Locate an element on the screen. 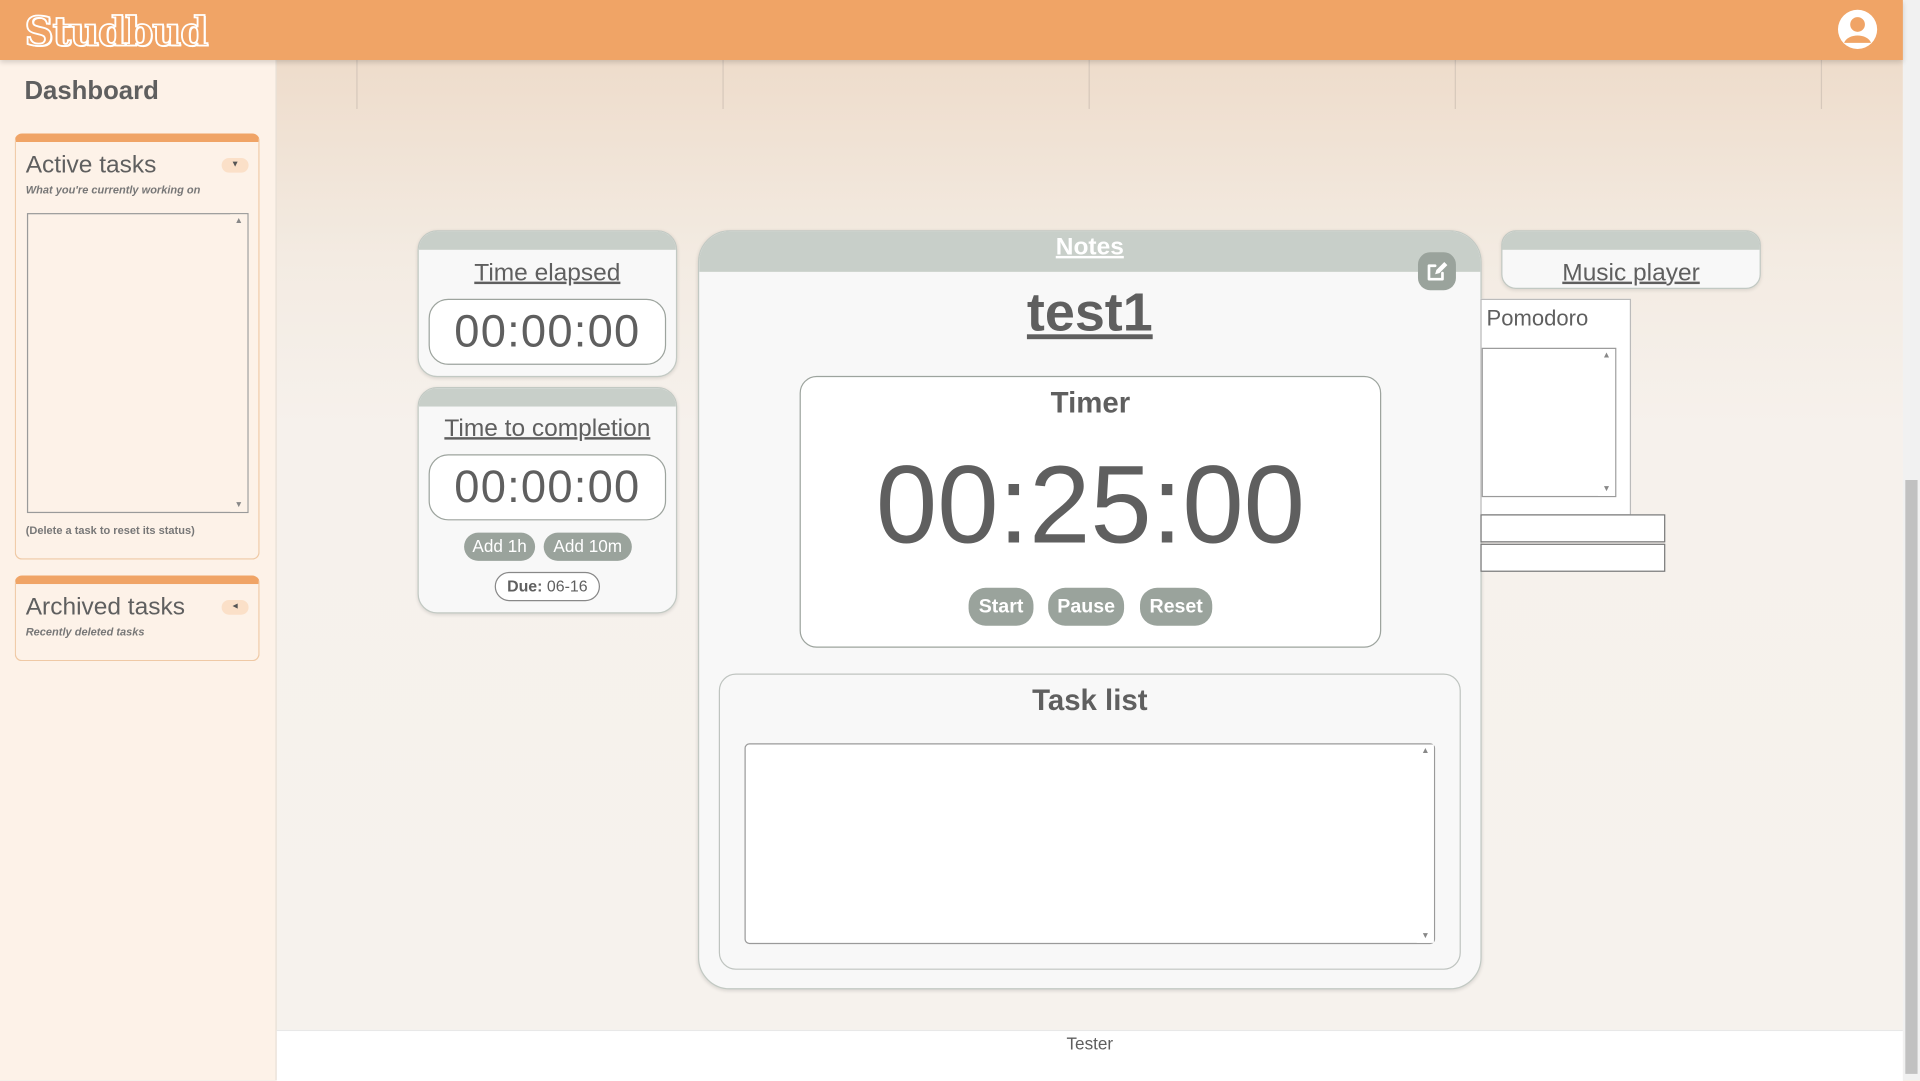  add-10m-button: Add 10m is located at coordinates (587, 546).